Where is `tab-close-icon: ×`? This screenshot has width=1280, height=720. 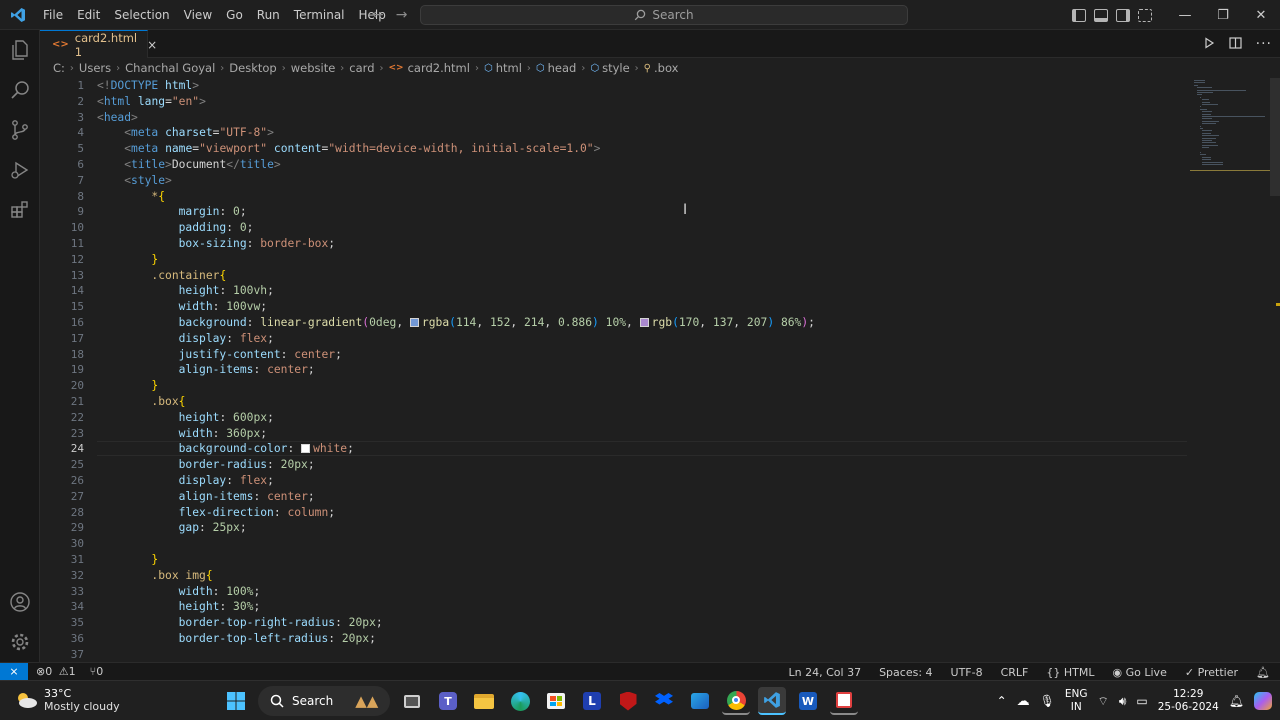 tab-close-icon: × is located at coordinates (152, 45).